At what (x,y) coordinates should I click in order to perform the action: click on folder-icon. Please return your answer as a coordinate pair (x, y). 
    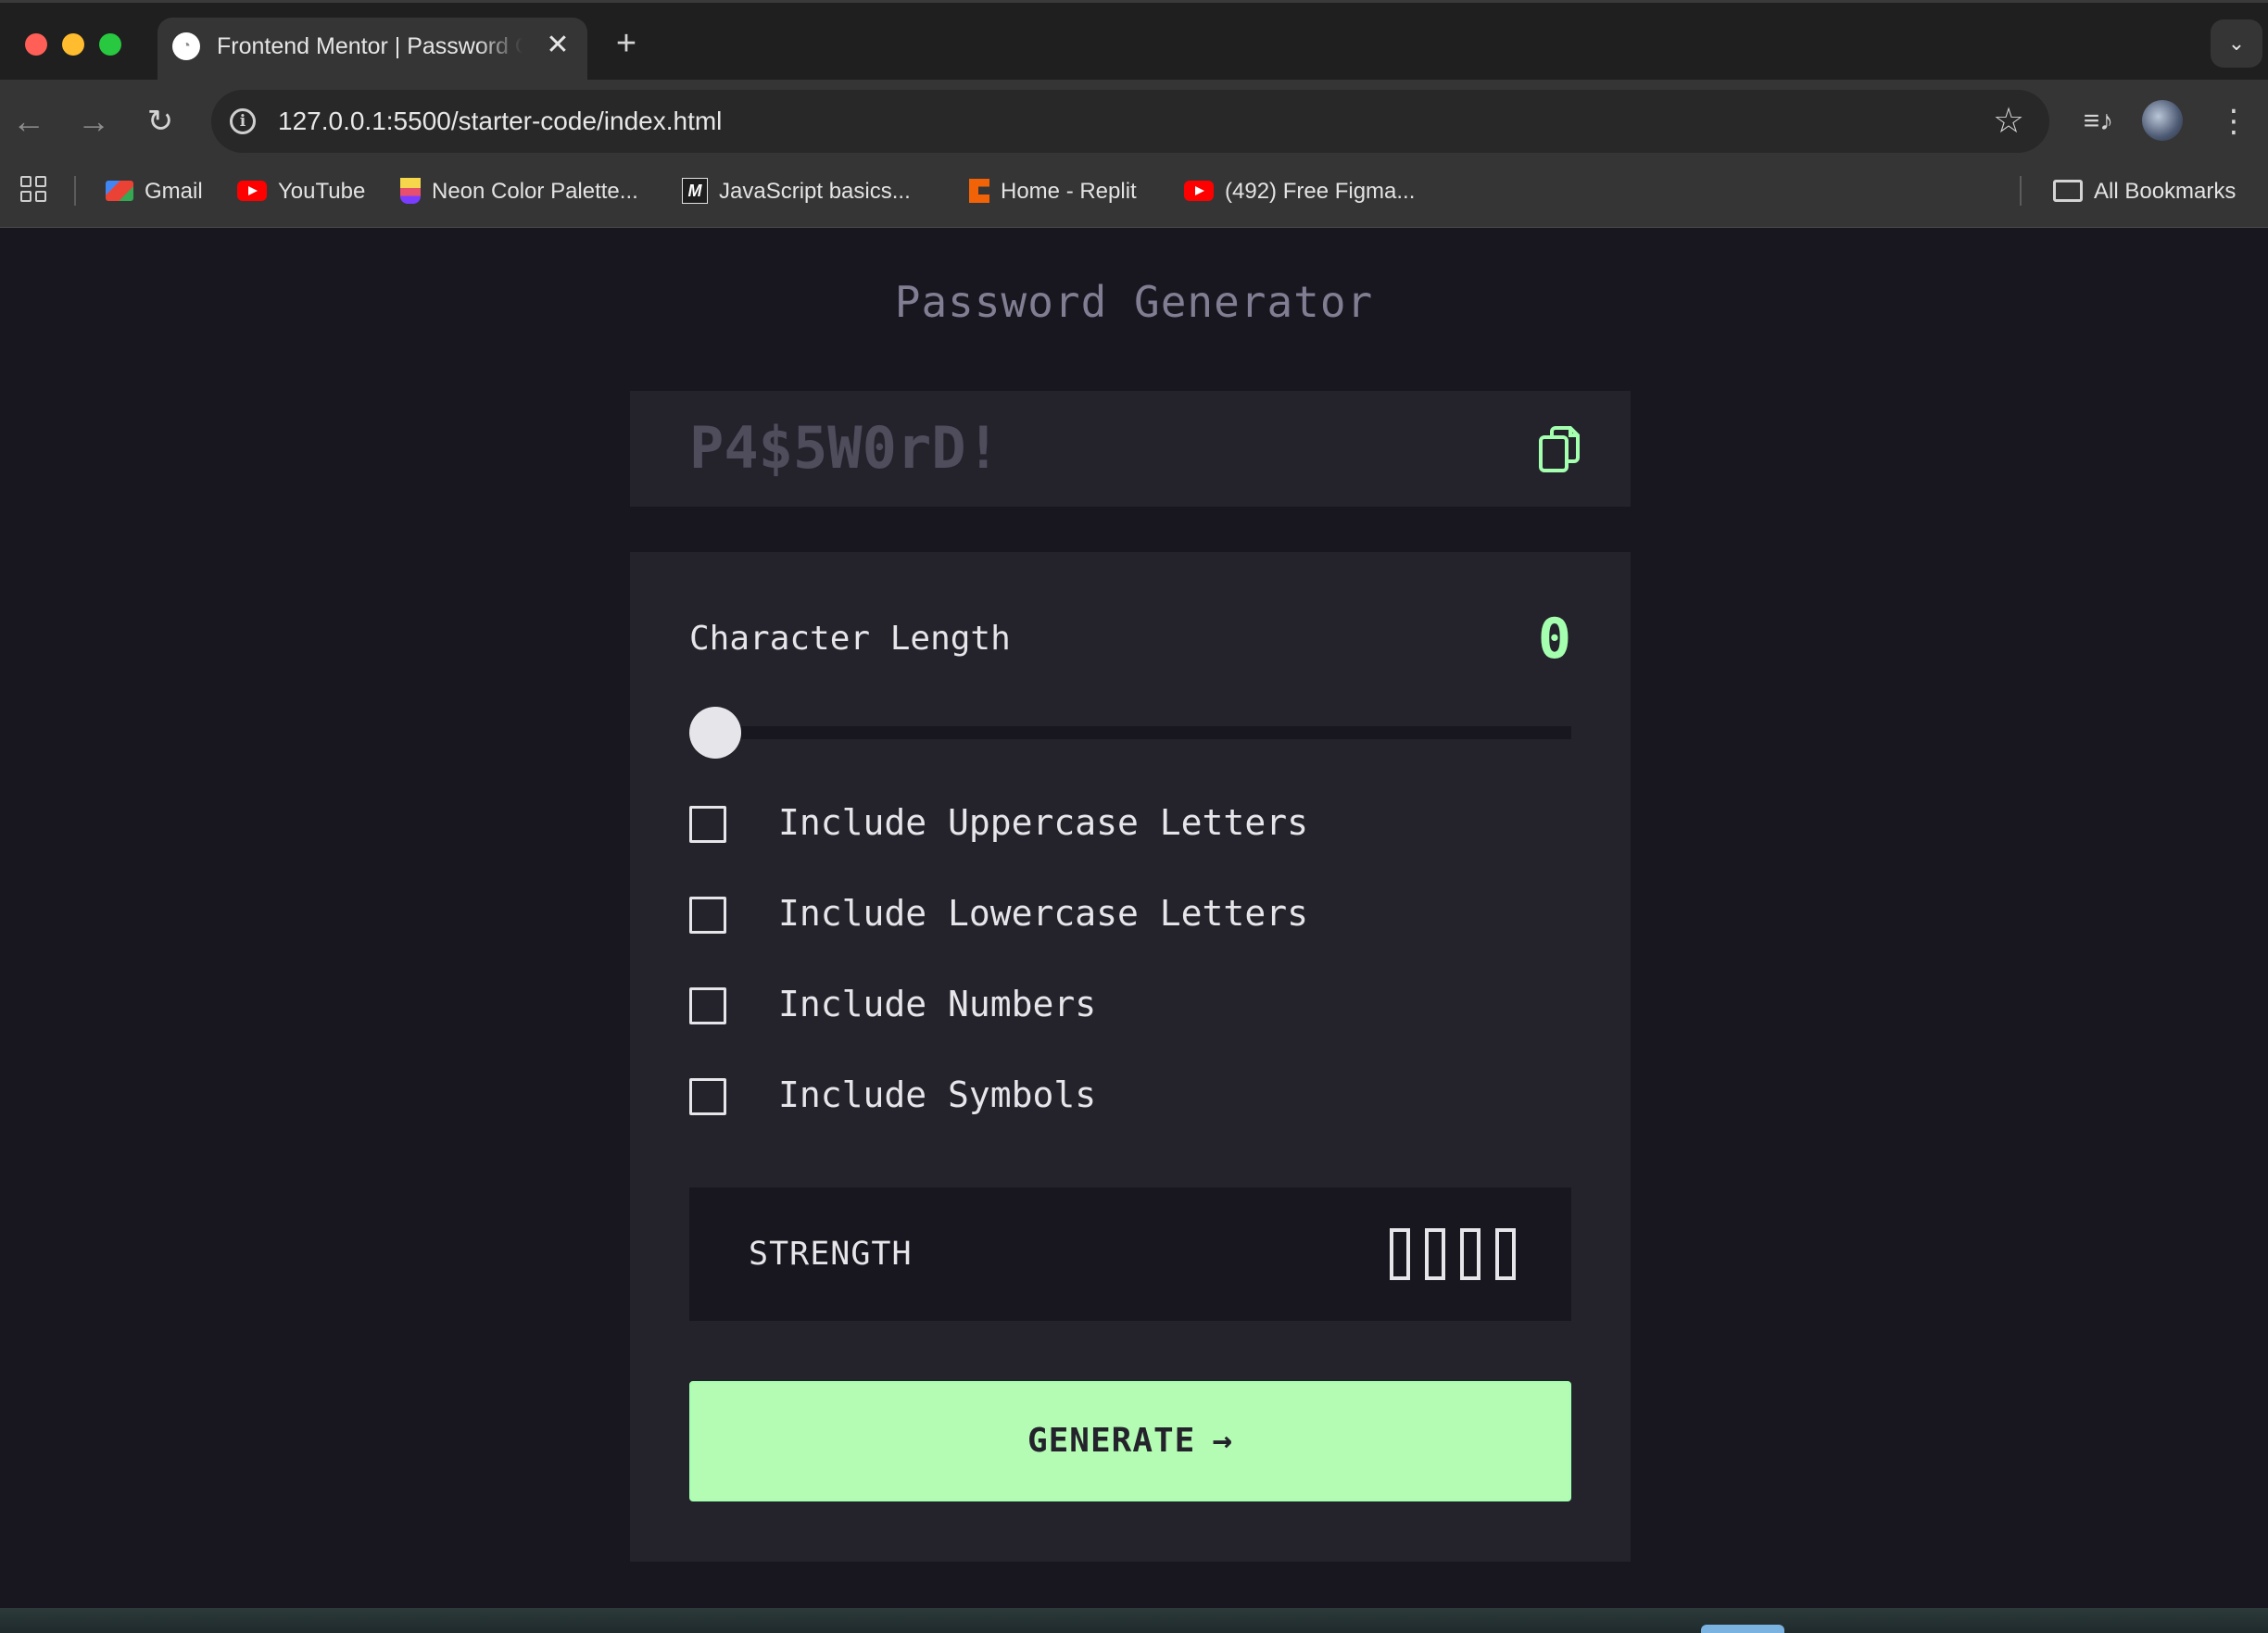
    Looking at the image, I should click on (2068, 190).